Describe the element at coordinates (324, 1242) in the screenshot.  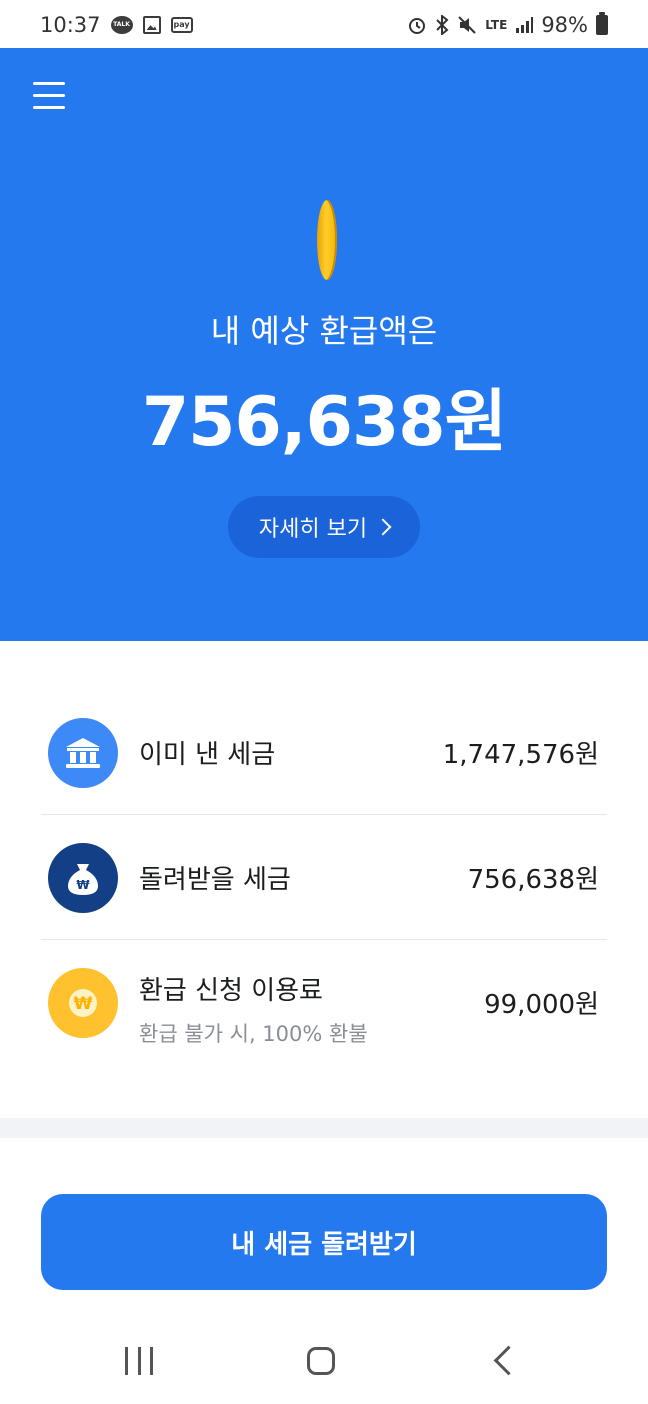
I see `get-refund-button: 내 세금 돌려받기` at that location.